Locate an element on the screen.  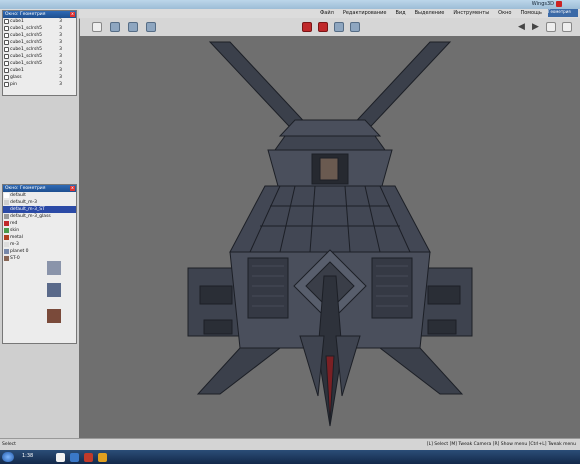
material-item-label: skin is located at coordinates (15, 230).